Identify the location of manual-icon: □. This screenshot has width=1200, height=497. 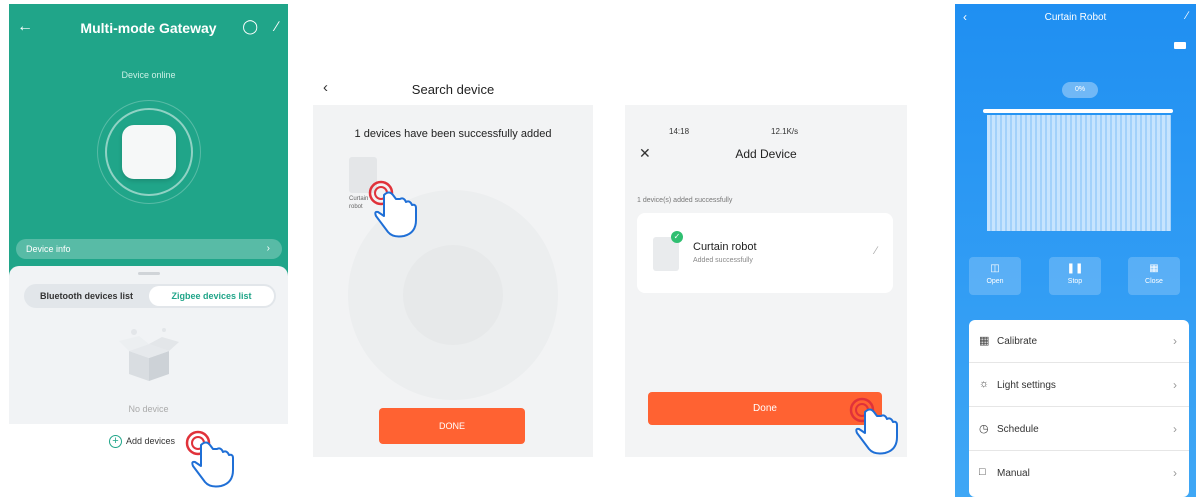
(982, 472).